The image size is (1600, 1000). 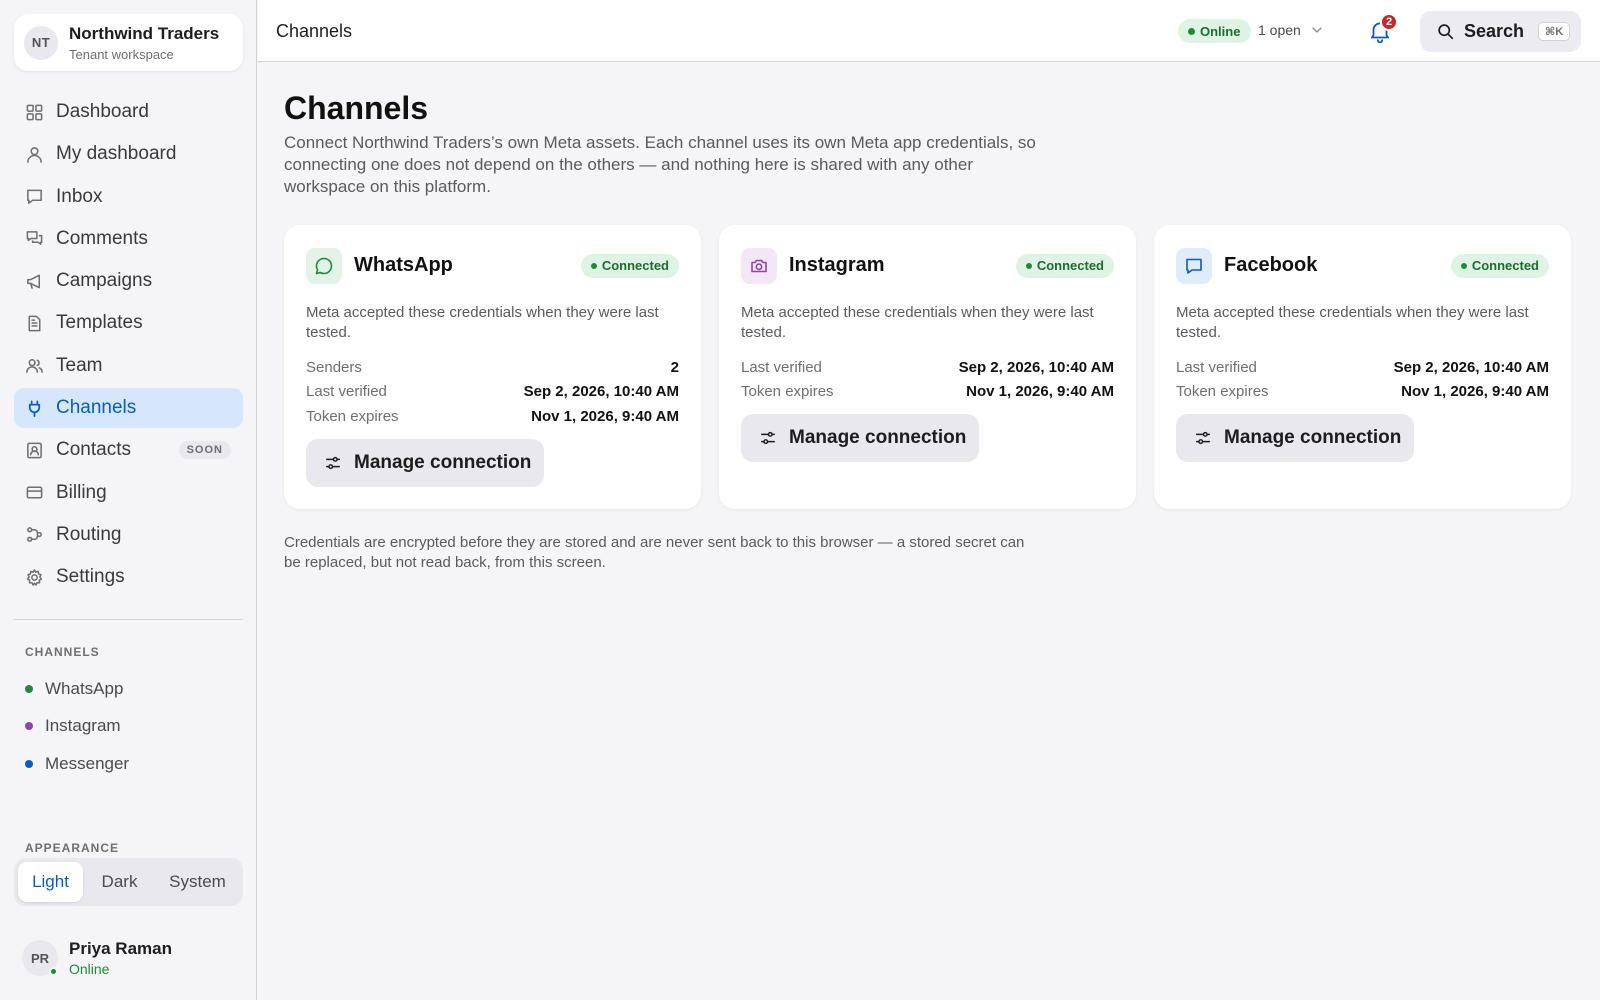 I want to click on card-icon, so click(x=34, y=493).